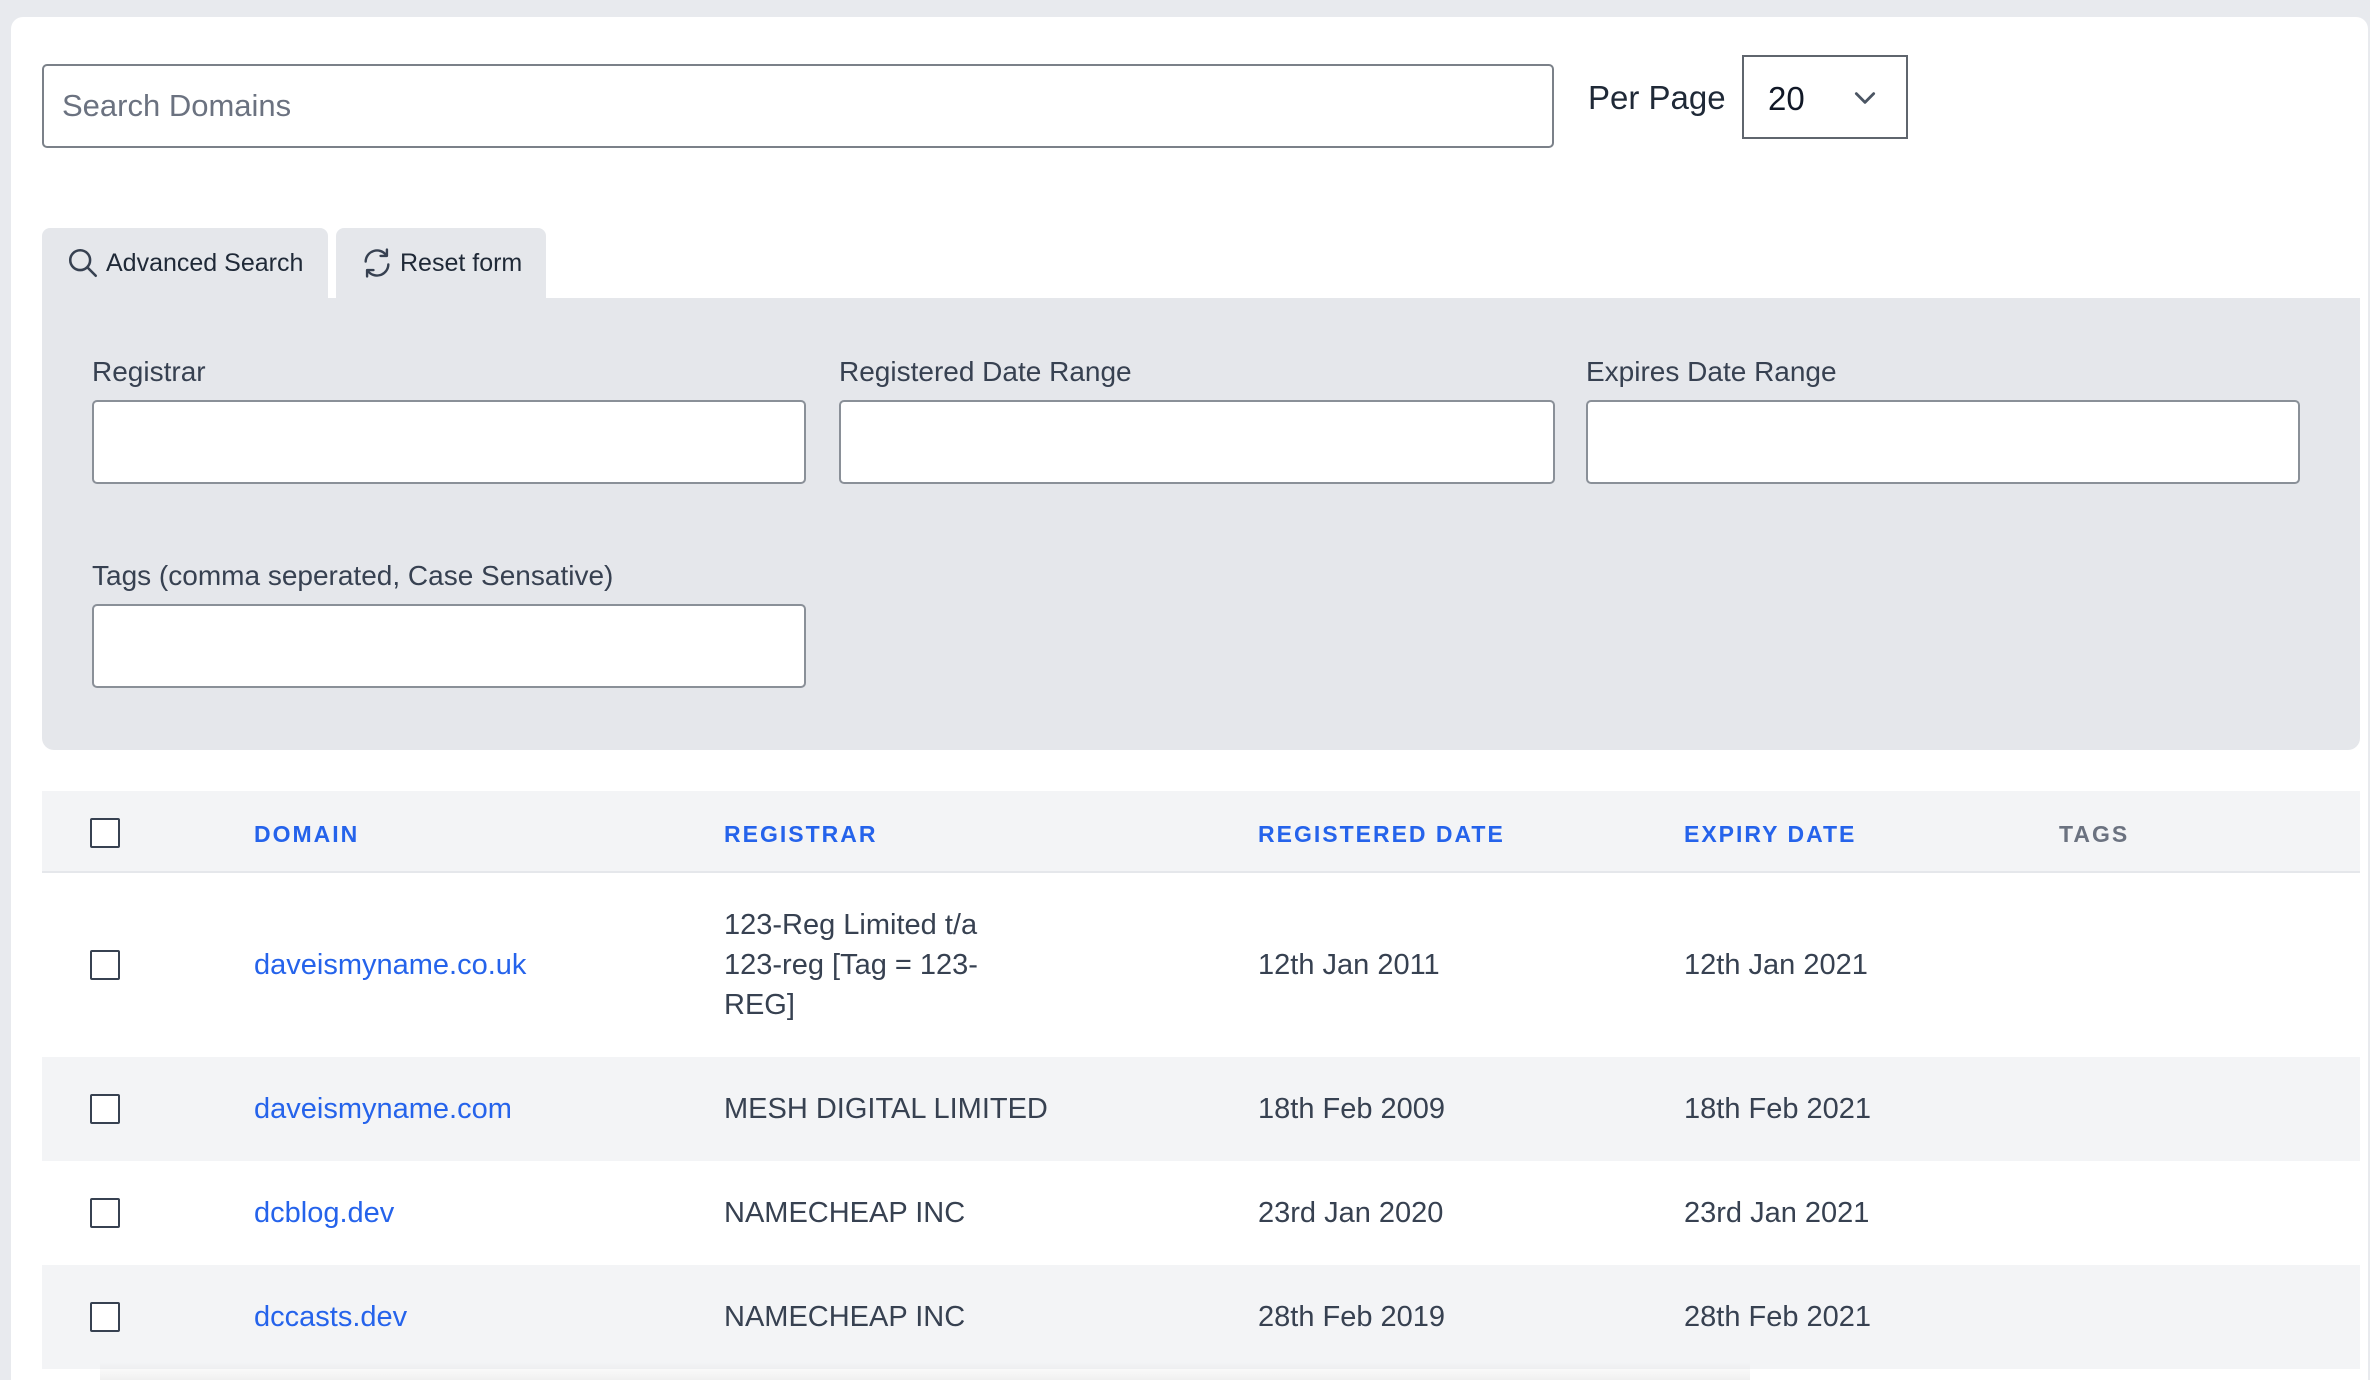  What do you see at coordinates (390, 965) in the screenshot?
I see `domain-link: daveismyname.co.uk` at bounding box center [390, 965].